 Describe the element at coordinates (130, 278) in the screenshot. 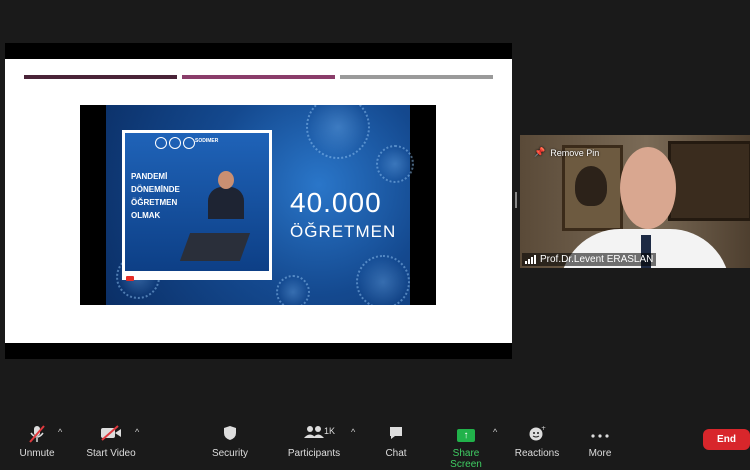

I see `youtube-icon` at that location.